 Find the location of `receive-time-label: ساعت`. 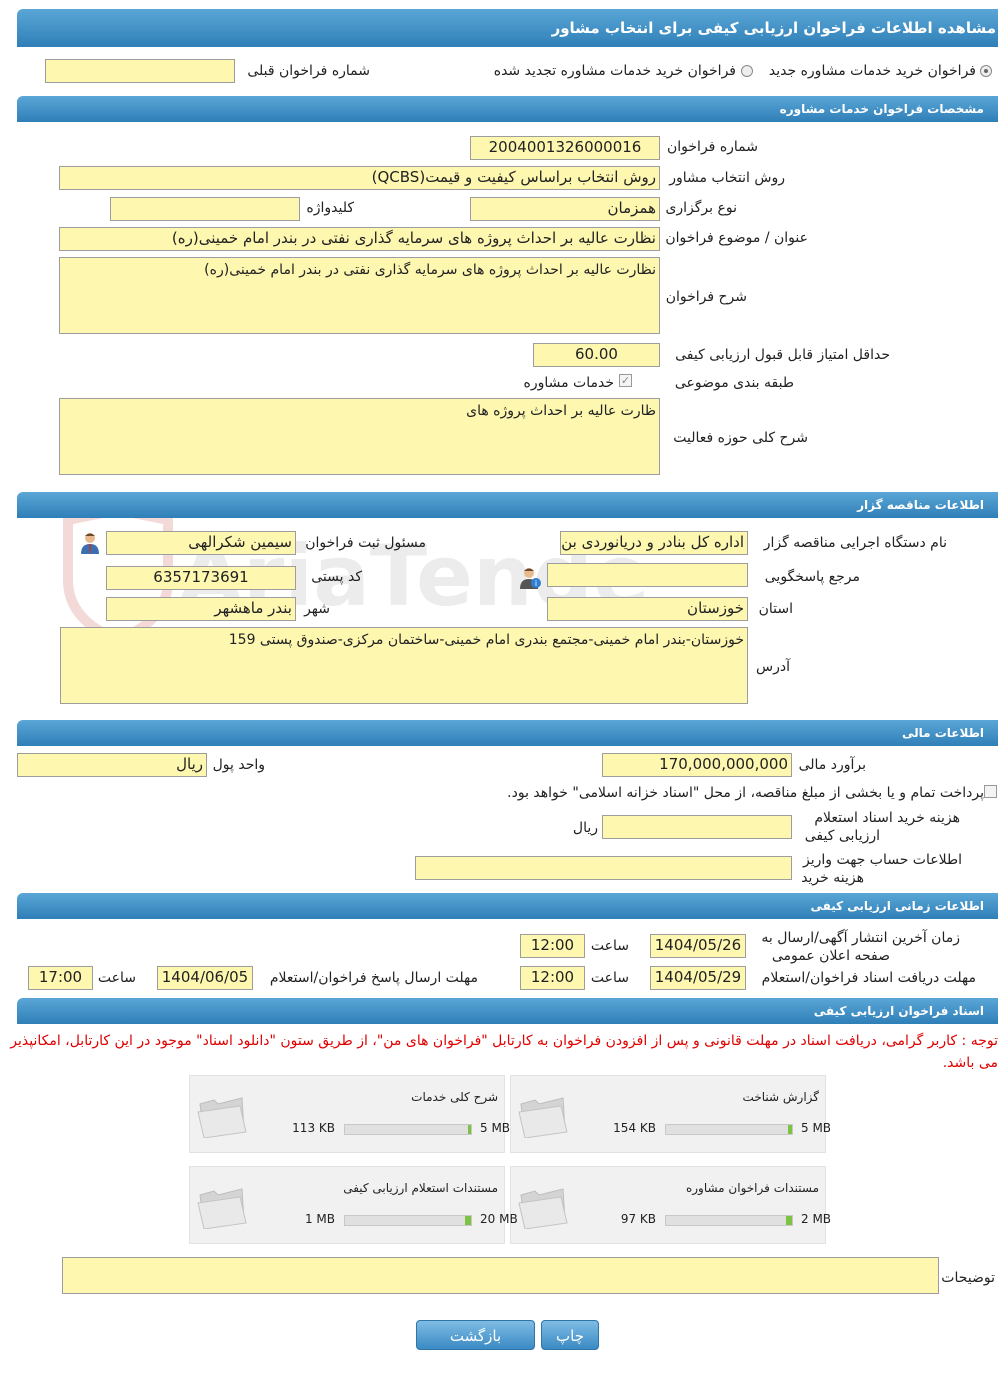

receive-time-label: ساعت is located at coordinates (609, 978).